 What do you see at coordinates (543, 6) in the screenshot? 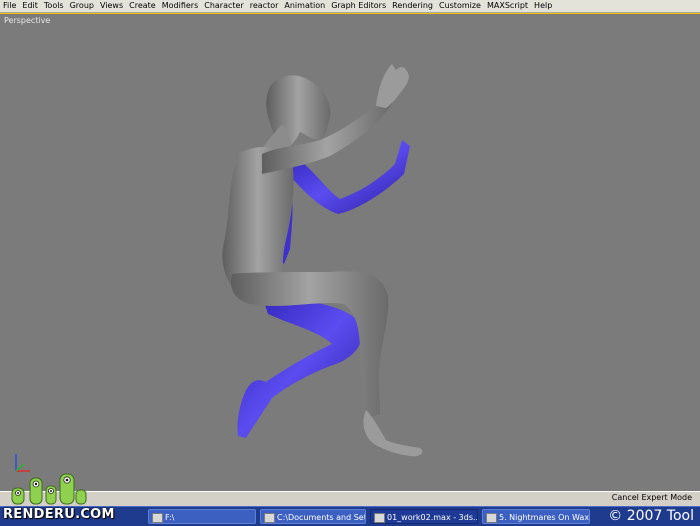
I see `menu-help: Help` at bounding box center [543, 6].